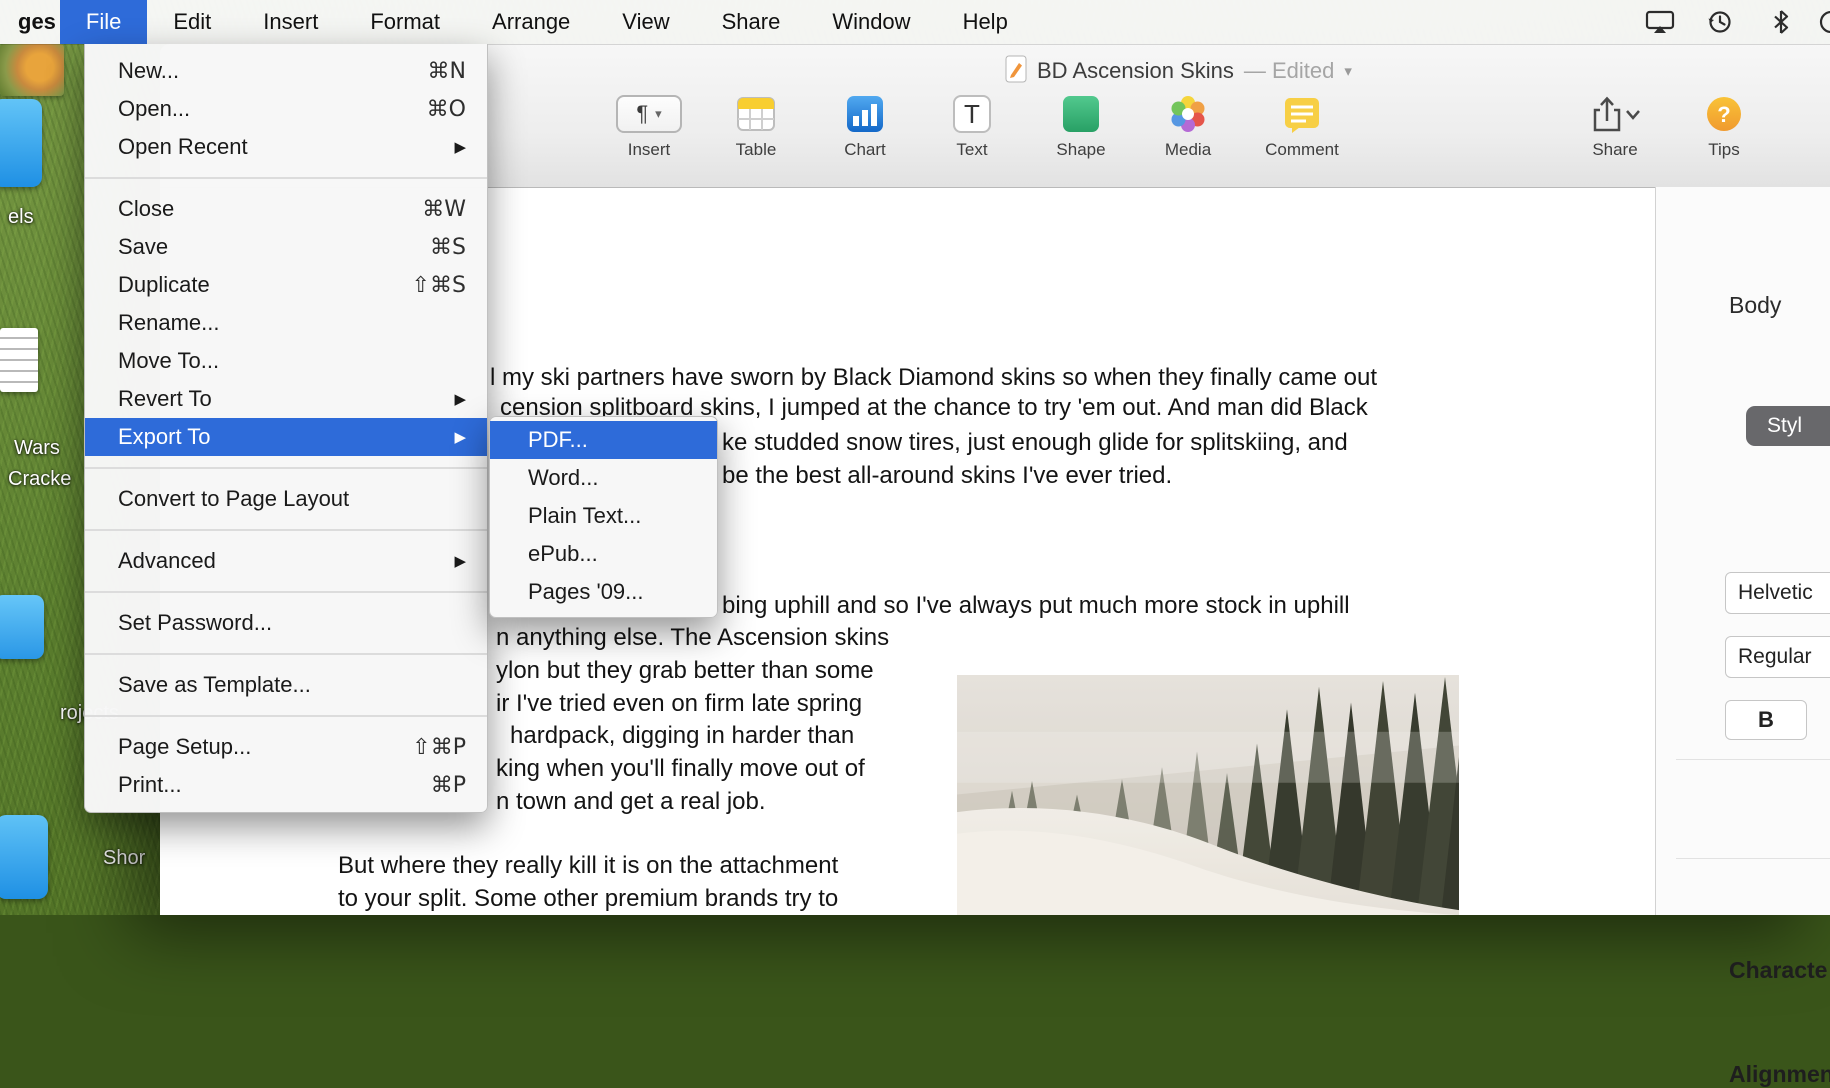 This screenshot has height=1088, width=1830. I want to click on bold-button: B, so click(1766, 720).